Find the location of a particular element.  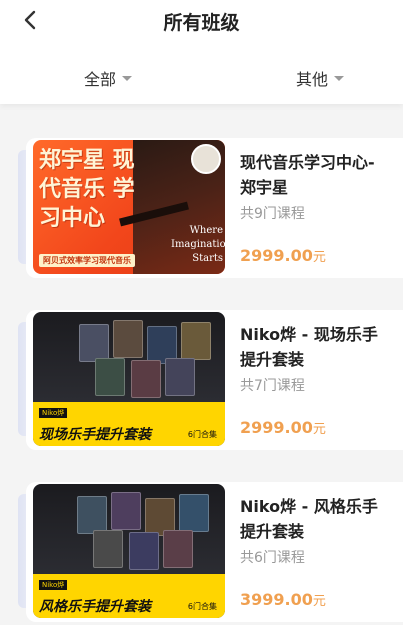

course-thumbnail: Niko烨 现场乐手提升套装 6门合集 is located at coordinates (129, 379).